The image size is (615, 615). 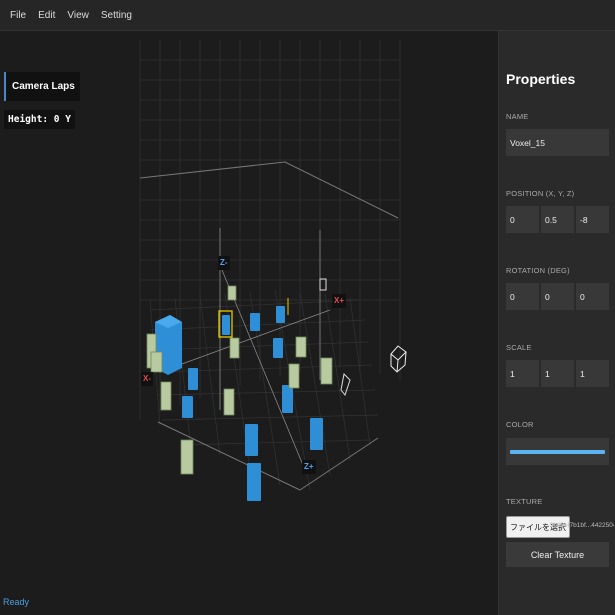 I want to click on panel-title: Properties, so click(x=541, y=79).